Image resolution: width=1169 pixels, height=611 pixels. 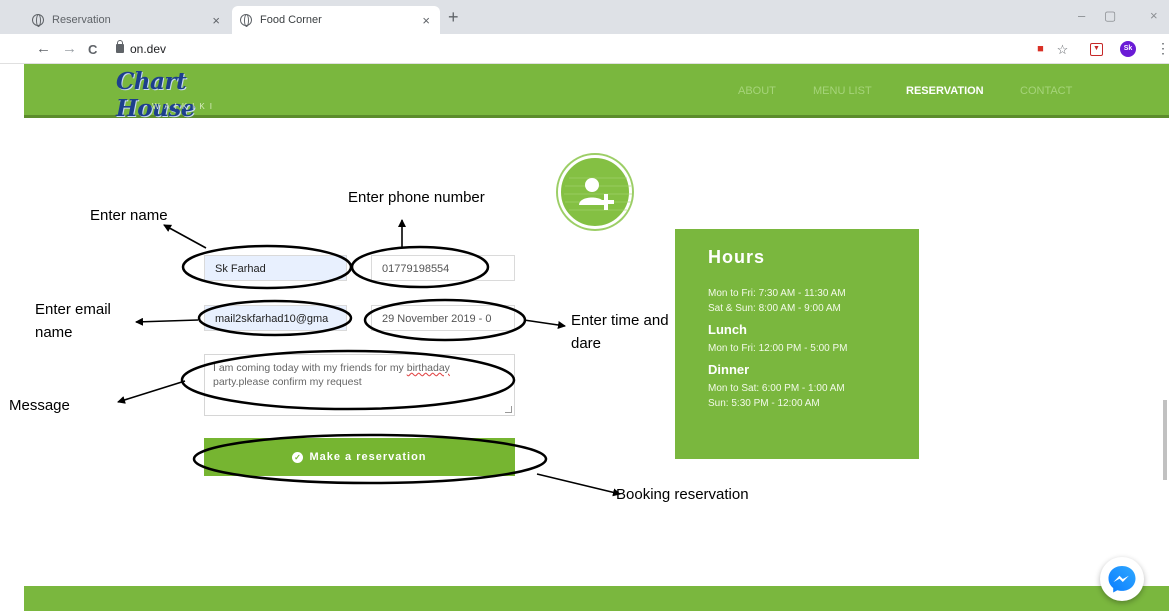 What do you see at coordinates (129, 215) in the screenshot?
I see `annotation-enter-name: Enter name` at bounding box center [129, 215].